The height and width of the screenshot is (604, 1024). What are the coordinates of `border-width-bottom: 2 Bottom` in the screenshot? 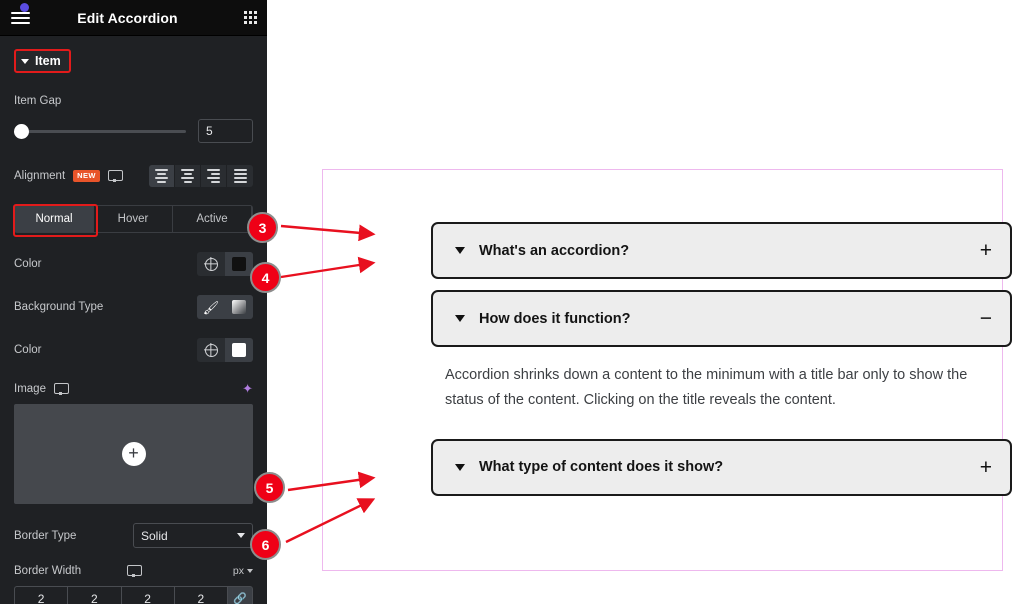 It's located at (147, 595).